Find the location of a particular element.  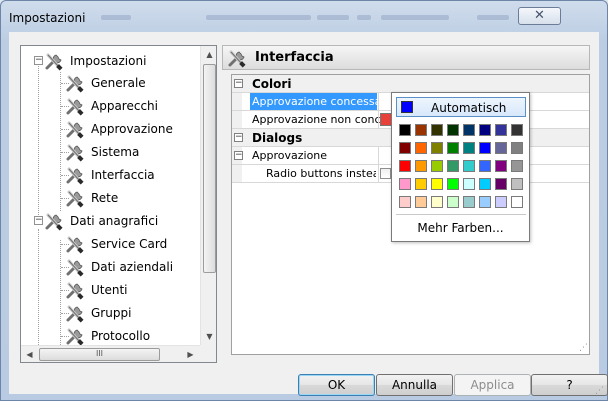

tree-item-generale: Generale is located at coordinates (105, 83).